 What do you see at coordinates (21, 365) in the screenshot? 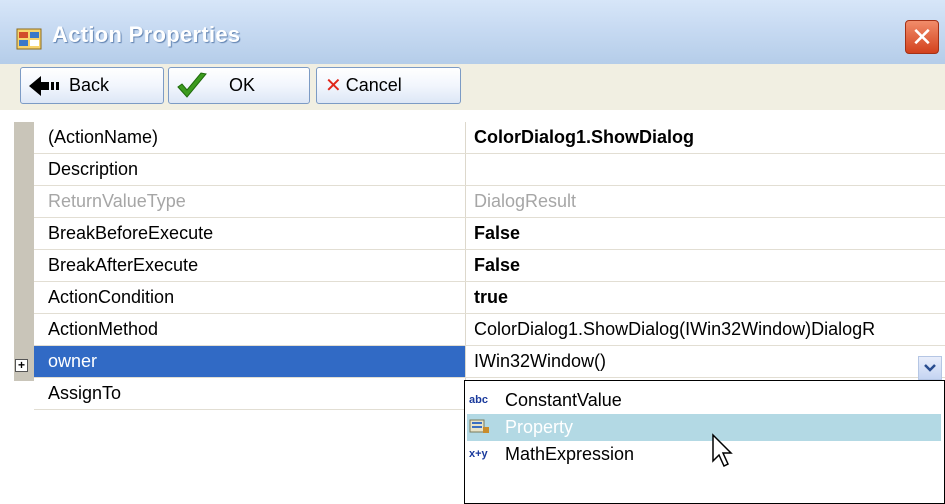
I see `expand-plus-icon: +` at bounding box center [21, 365].